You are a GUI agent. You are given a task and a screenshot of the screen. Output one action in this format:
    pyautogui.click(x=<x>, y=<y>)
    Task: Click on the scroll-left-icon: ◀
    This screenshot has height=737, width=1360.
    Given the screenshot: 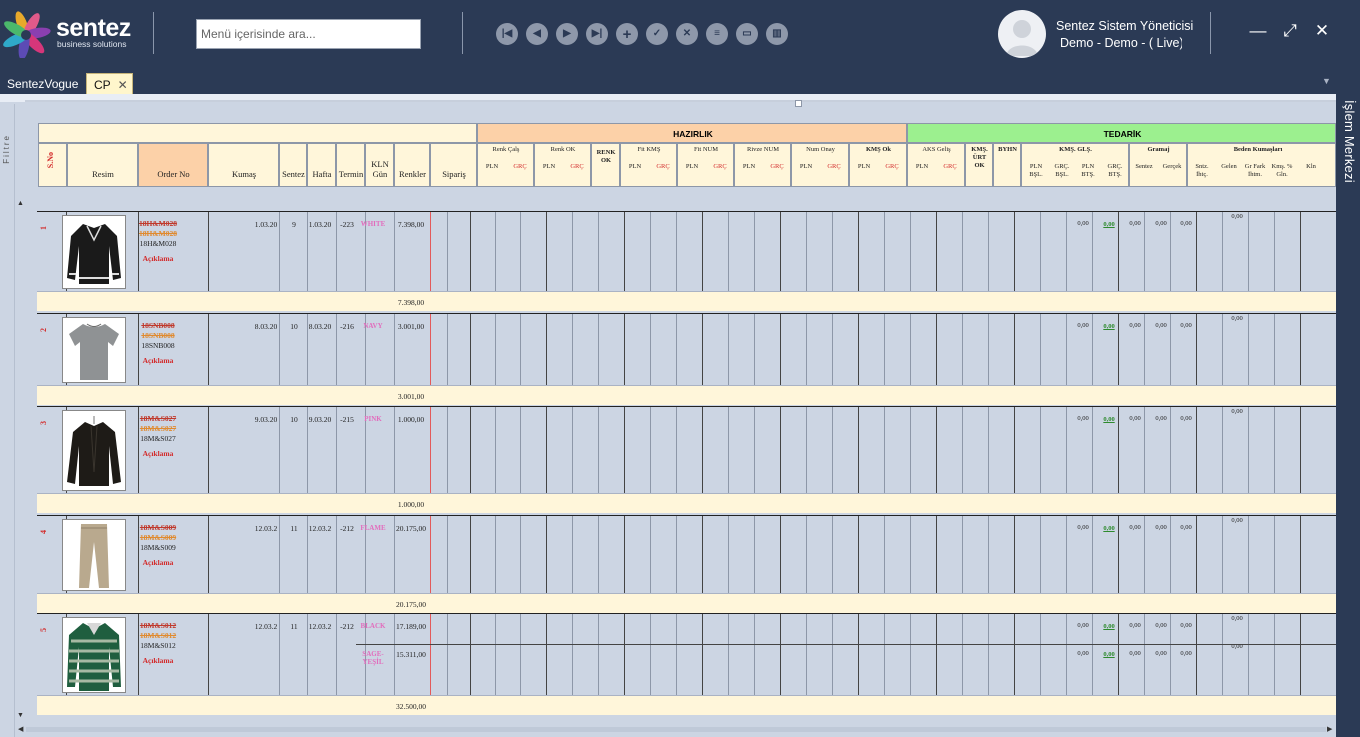 What is the action you would take?
    pyautogui.click(x=20, y=729)
    